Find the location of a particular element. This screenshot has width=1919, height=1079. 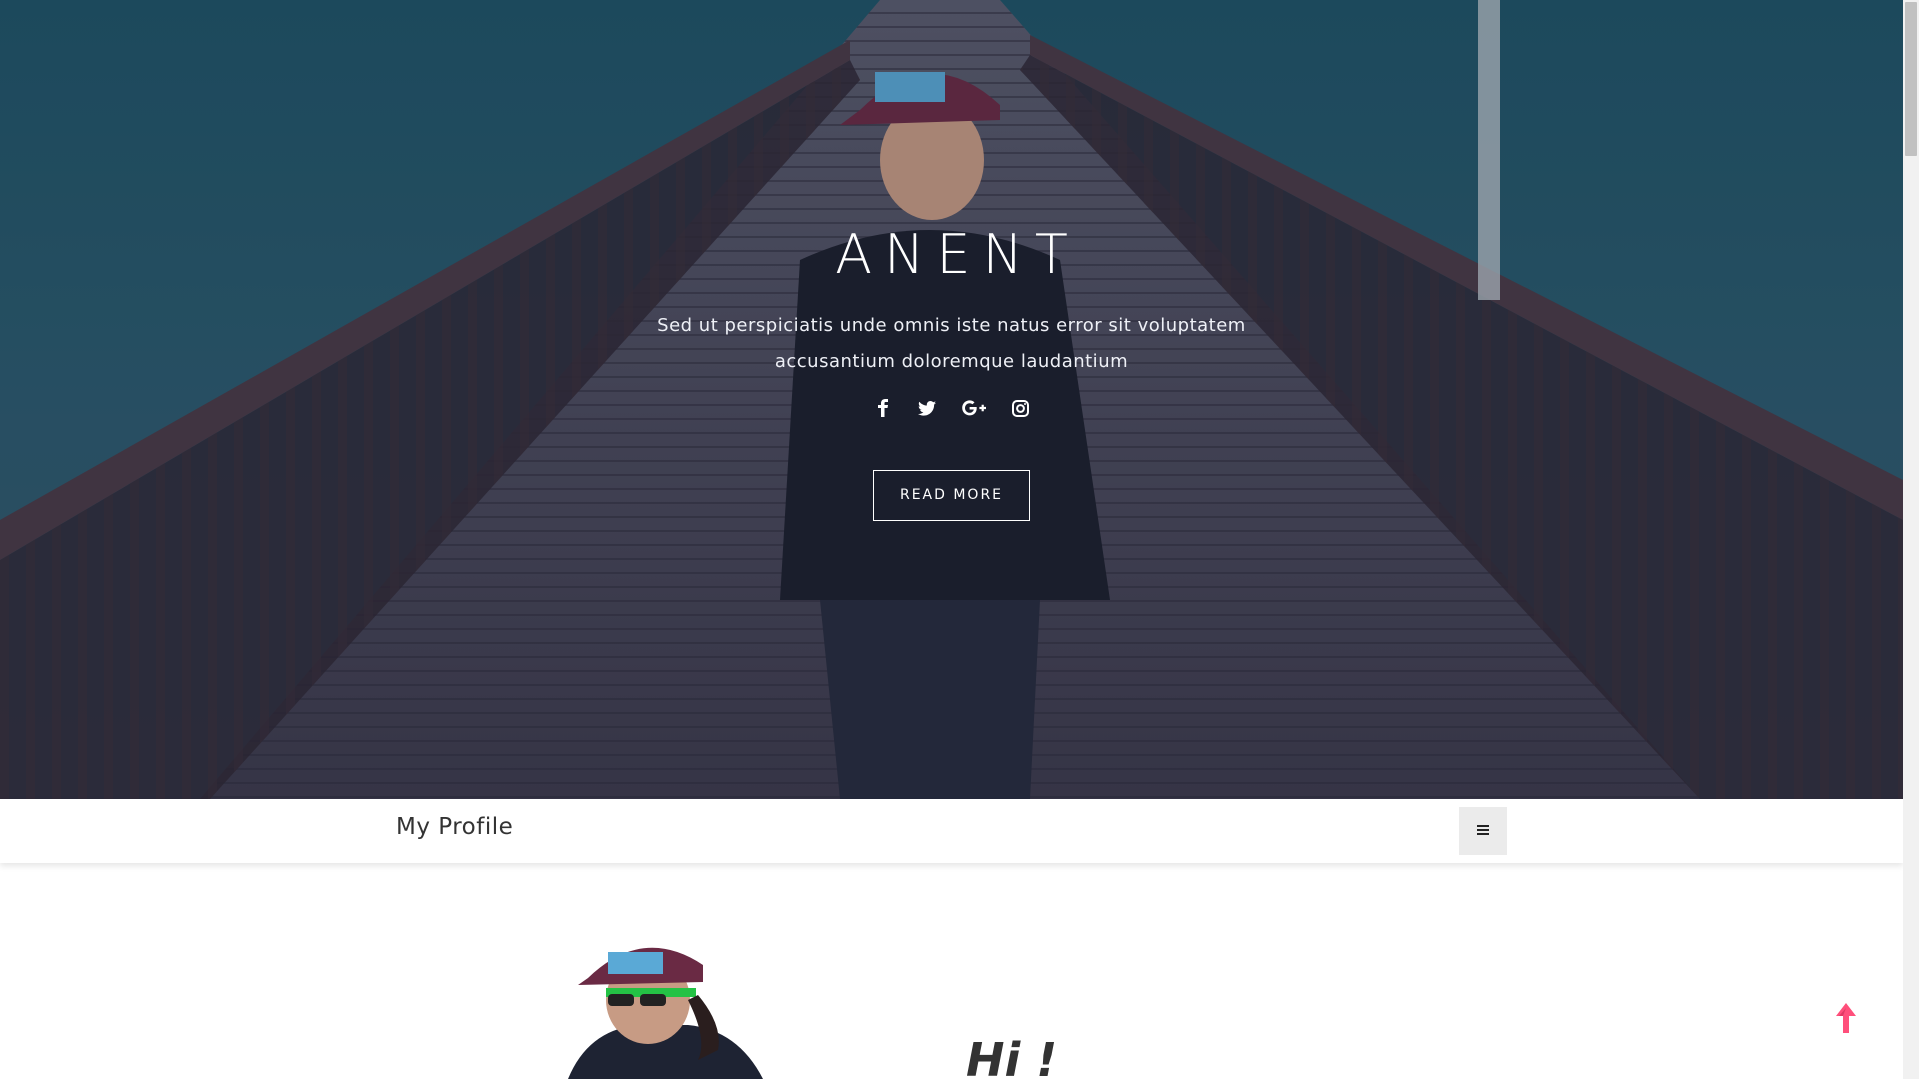

back-to-top-icon is located at coordinates (1846, 1018).